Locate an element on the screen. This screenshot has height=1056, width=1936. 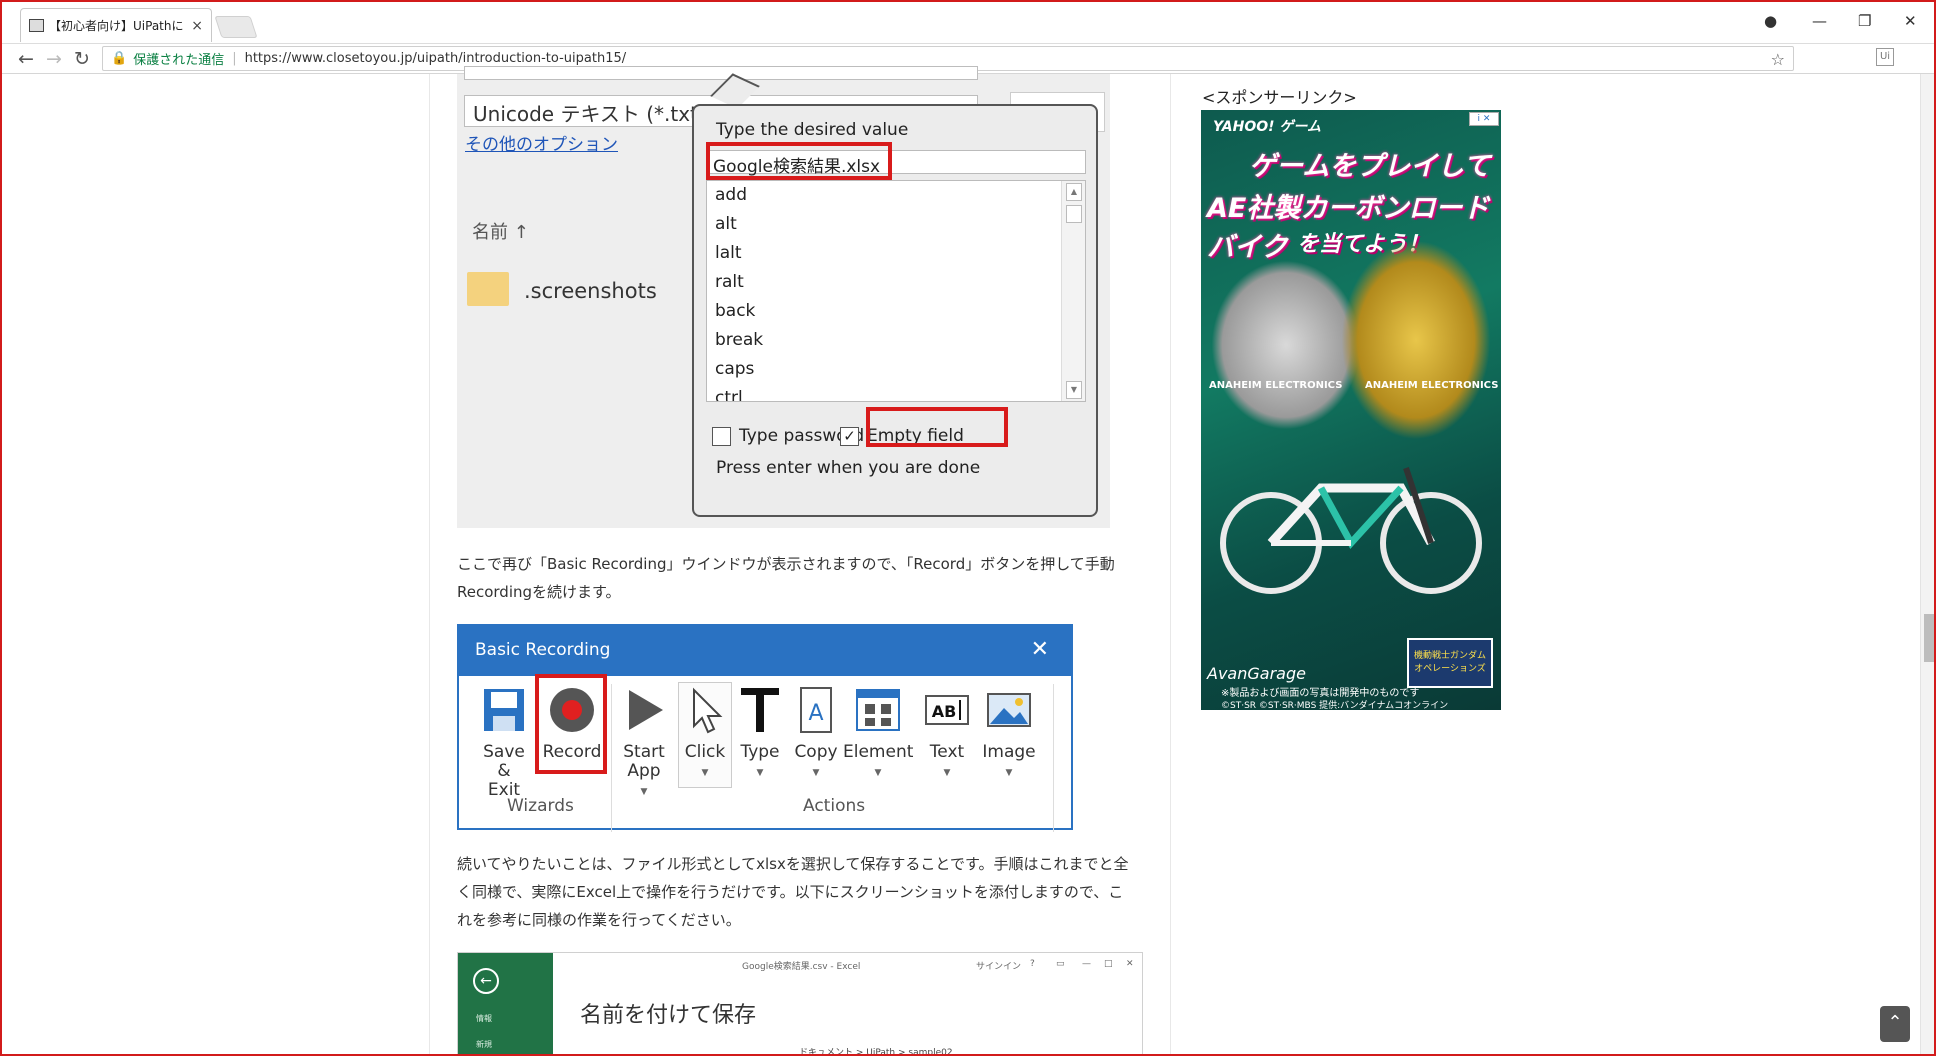
cursor-icon is located at coordinates (708, 710).